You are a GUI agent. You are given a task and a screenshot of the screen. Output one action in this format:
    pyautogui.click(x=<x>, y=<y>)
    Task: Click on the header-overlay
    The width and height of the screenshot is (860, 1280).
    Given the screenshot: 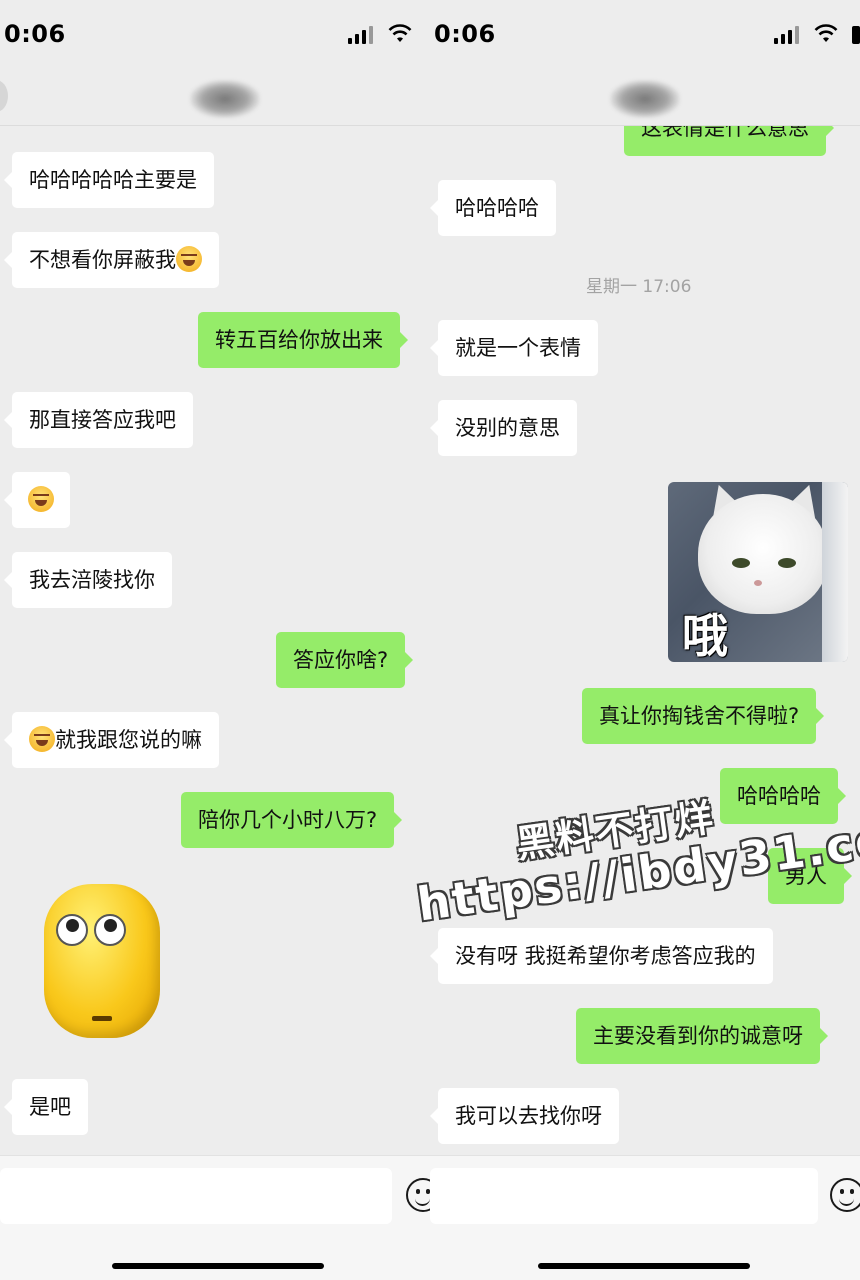 What is the action you would take?
    pyautogui.click(x=645, y=98)
    